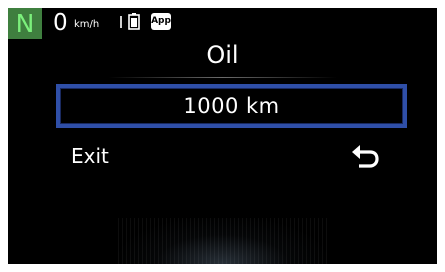 The image size is (445, 272). Describe the element at coordinates (60, 23) in the screenshot. I see `speed-value: 0` at that location.